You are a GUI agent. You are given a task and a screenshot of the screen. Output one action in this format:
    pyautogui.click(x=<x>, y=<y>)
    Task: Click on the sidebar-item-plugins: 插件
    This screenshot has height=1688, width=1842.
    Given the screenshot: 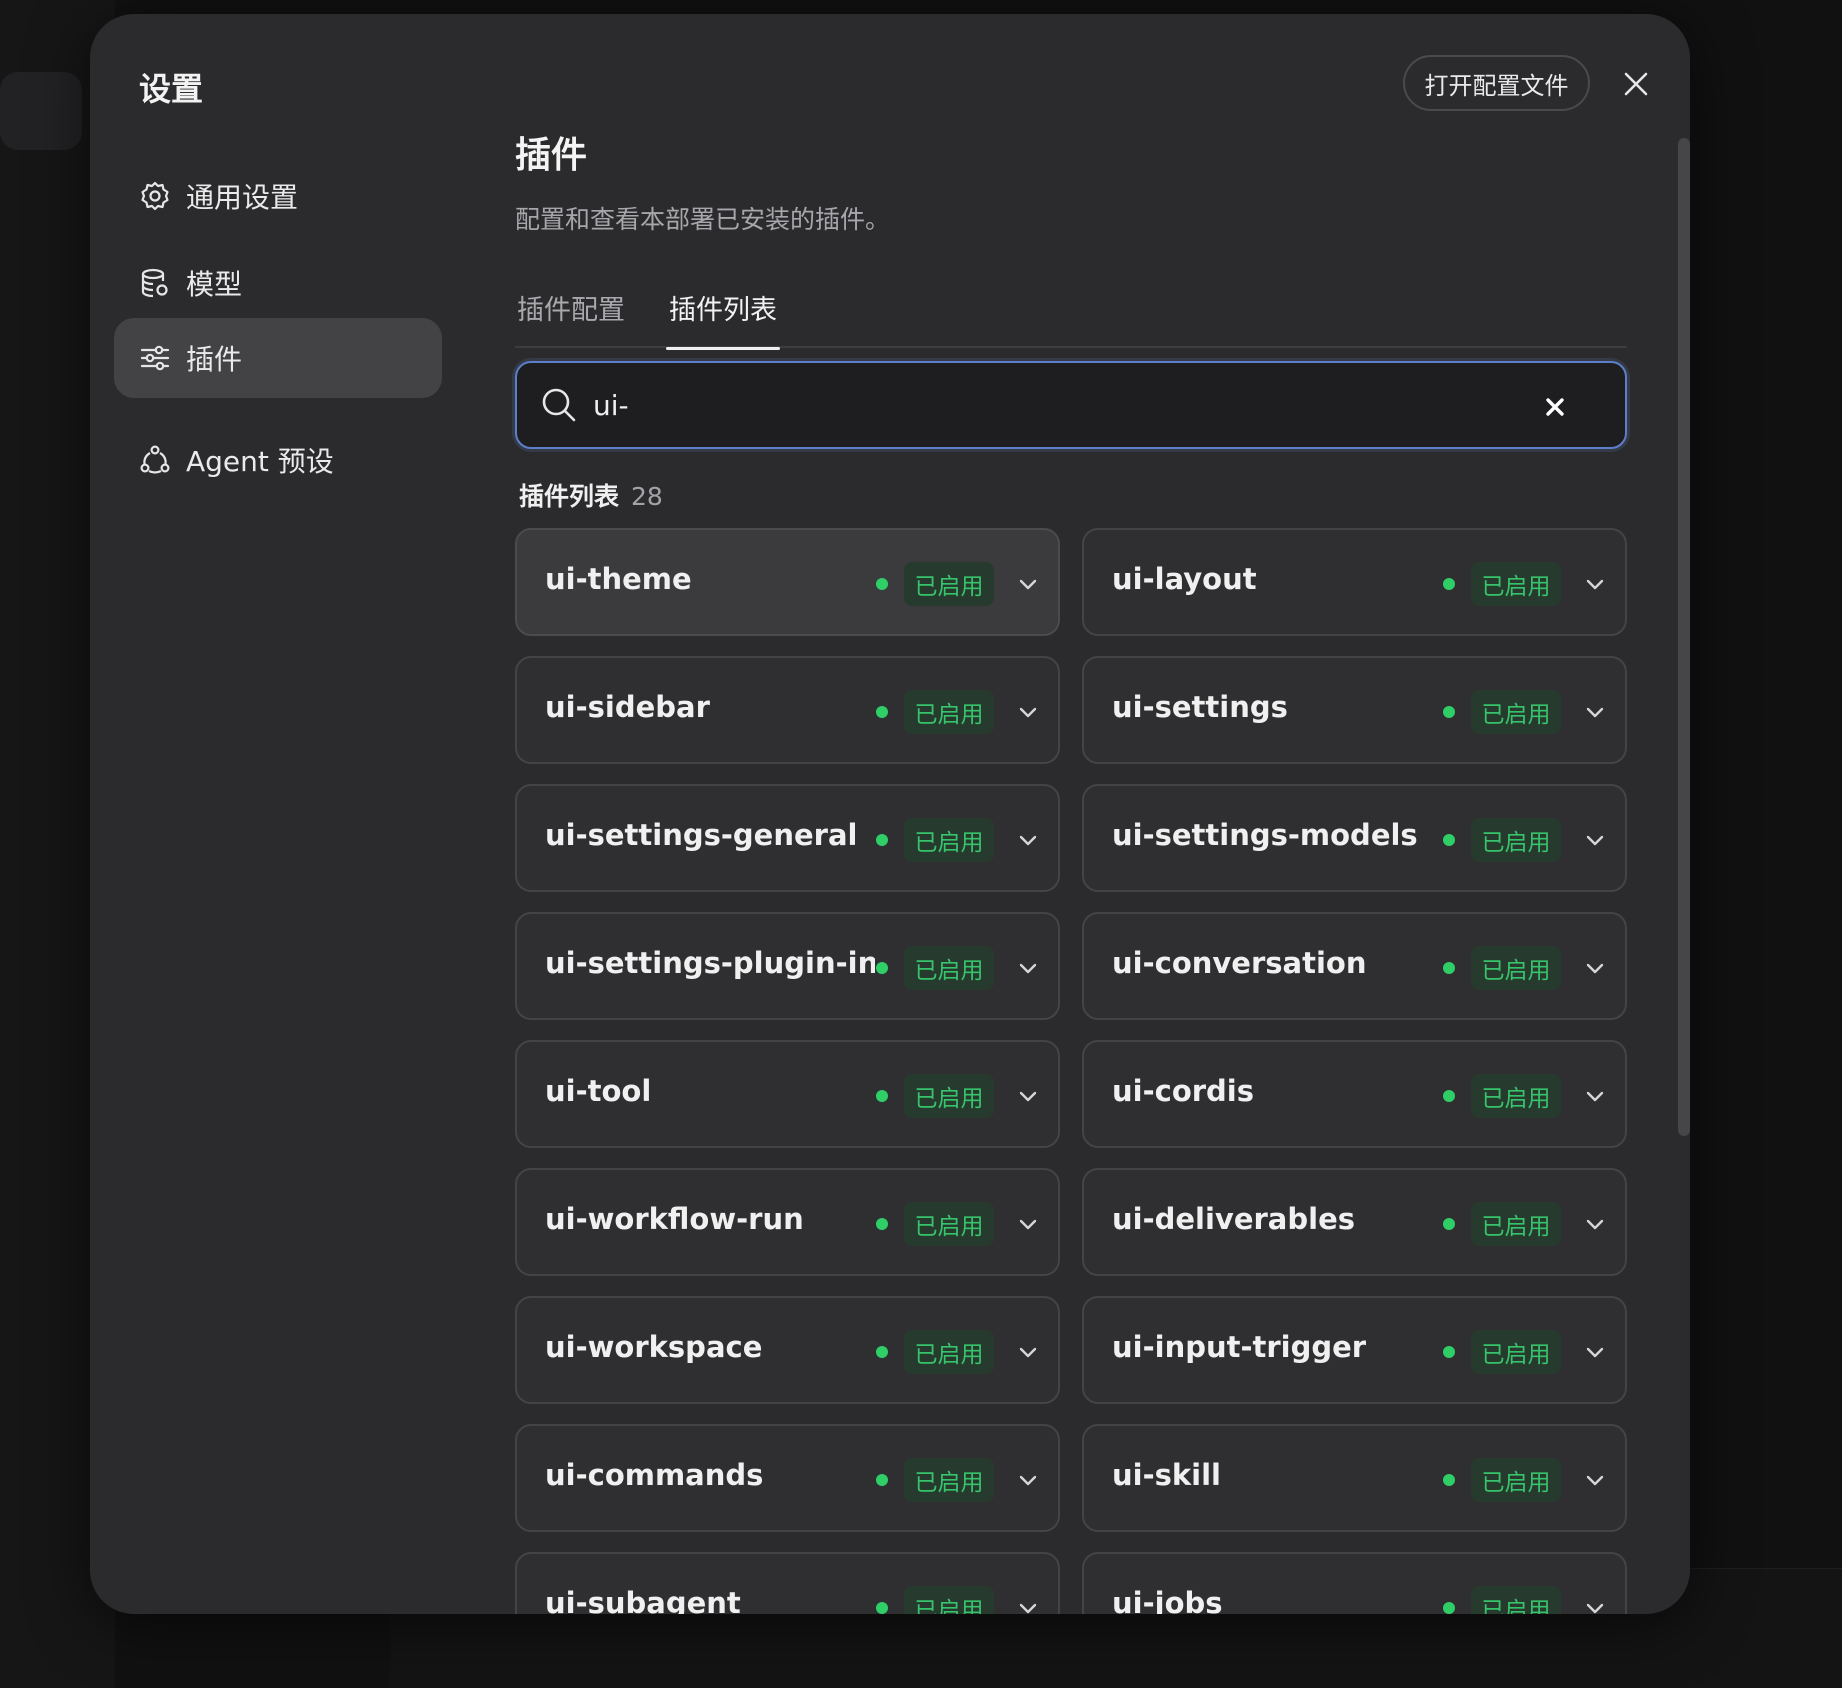 What is the action you would take?
    pyautogui.click(x=278, y=358)
    